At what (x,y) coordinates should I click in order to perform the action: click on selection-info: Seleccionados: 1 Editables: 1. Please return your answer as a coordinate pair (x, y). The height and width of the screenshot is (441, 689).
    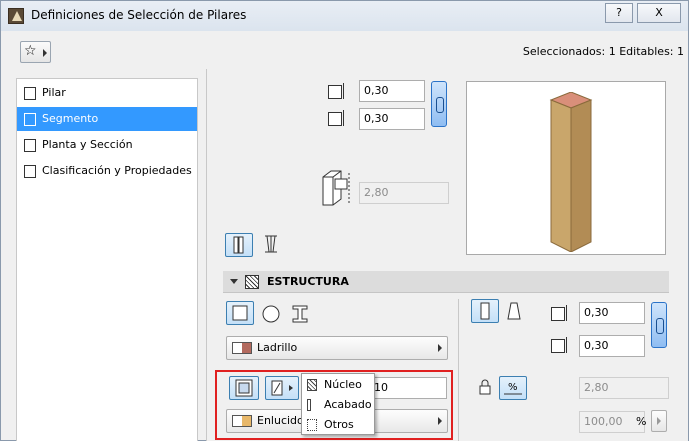
    Looking at the image, I should click on (603, 51).